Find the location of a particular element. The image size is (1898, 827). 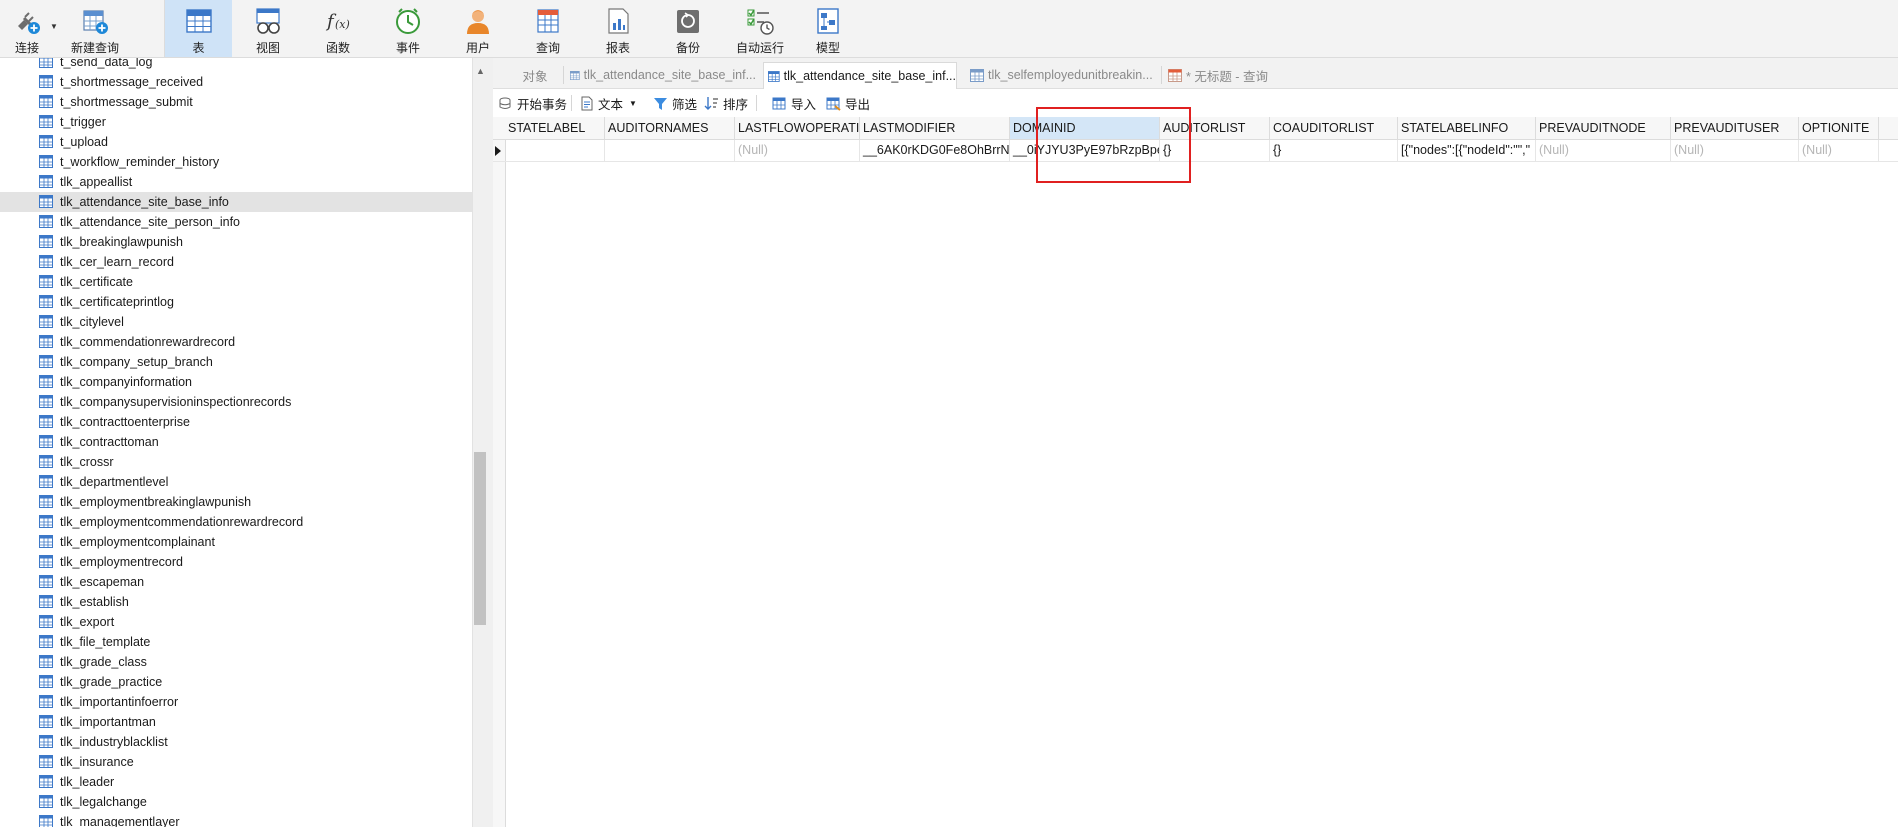

backup-button: 备份 is located at coordinates (688, 28).